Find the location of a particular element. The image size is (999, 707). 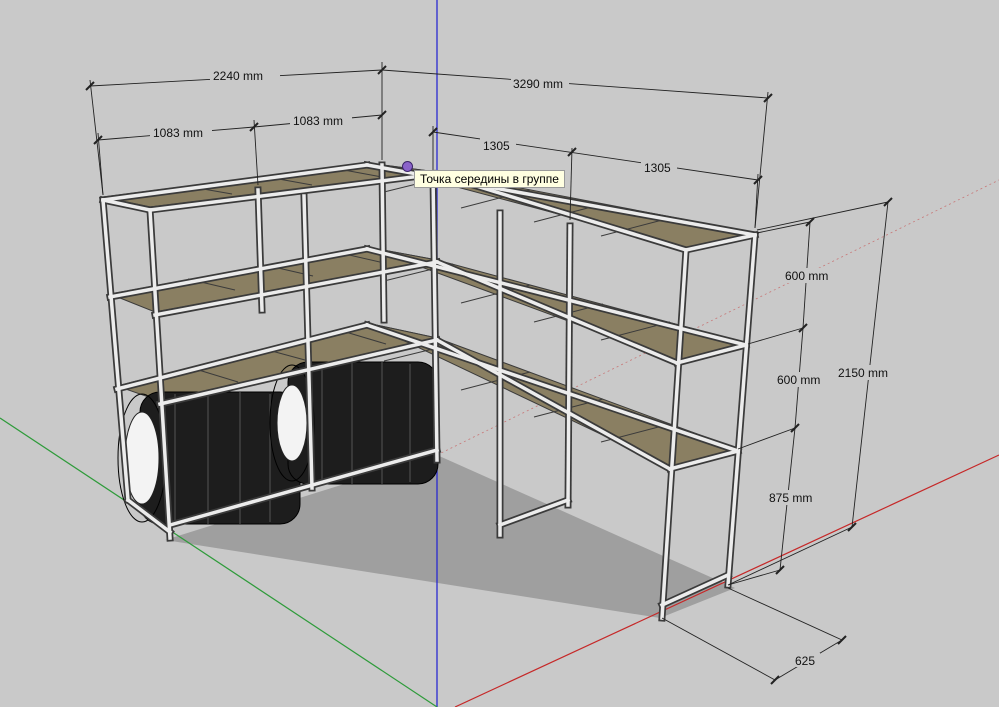

dimension-right-half-b: 1305 is located at coordinates (657, 168).